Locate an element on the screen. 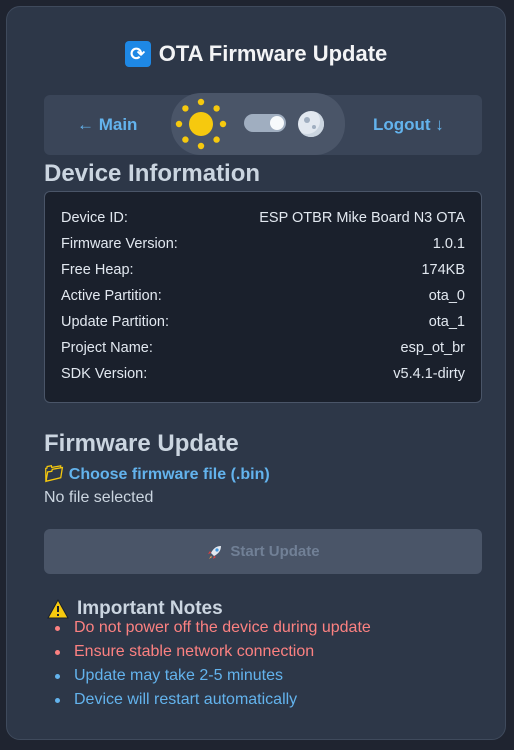 The width and height of the screenshot is (514, 750). theme-switcher is located at coordinates (258, 124).